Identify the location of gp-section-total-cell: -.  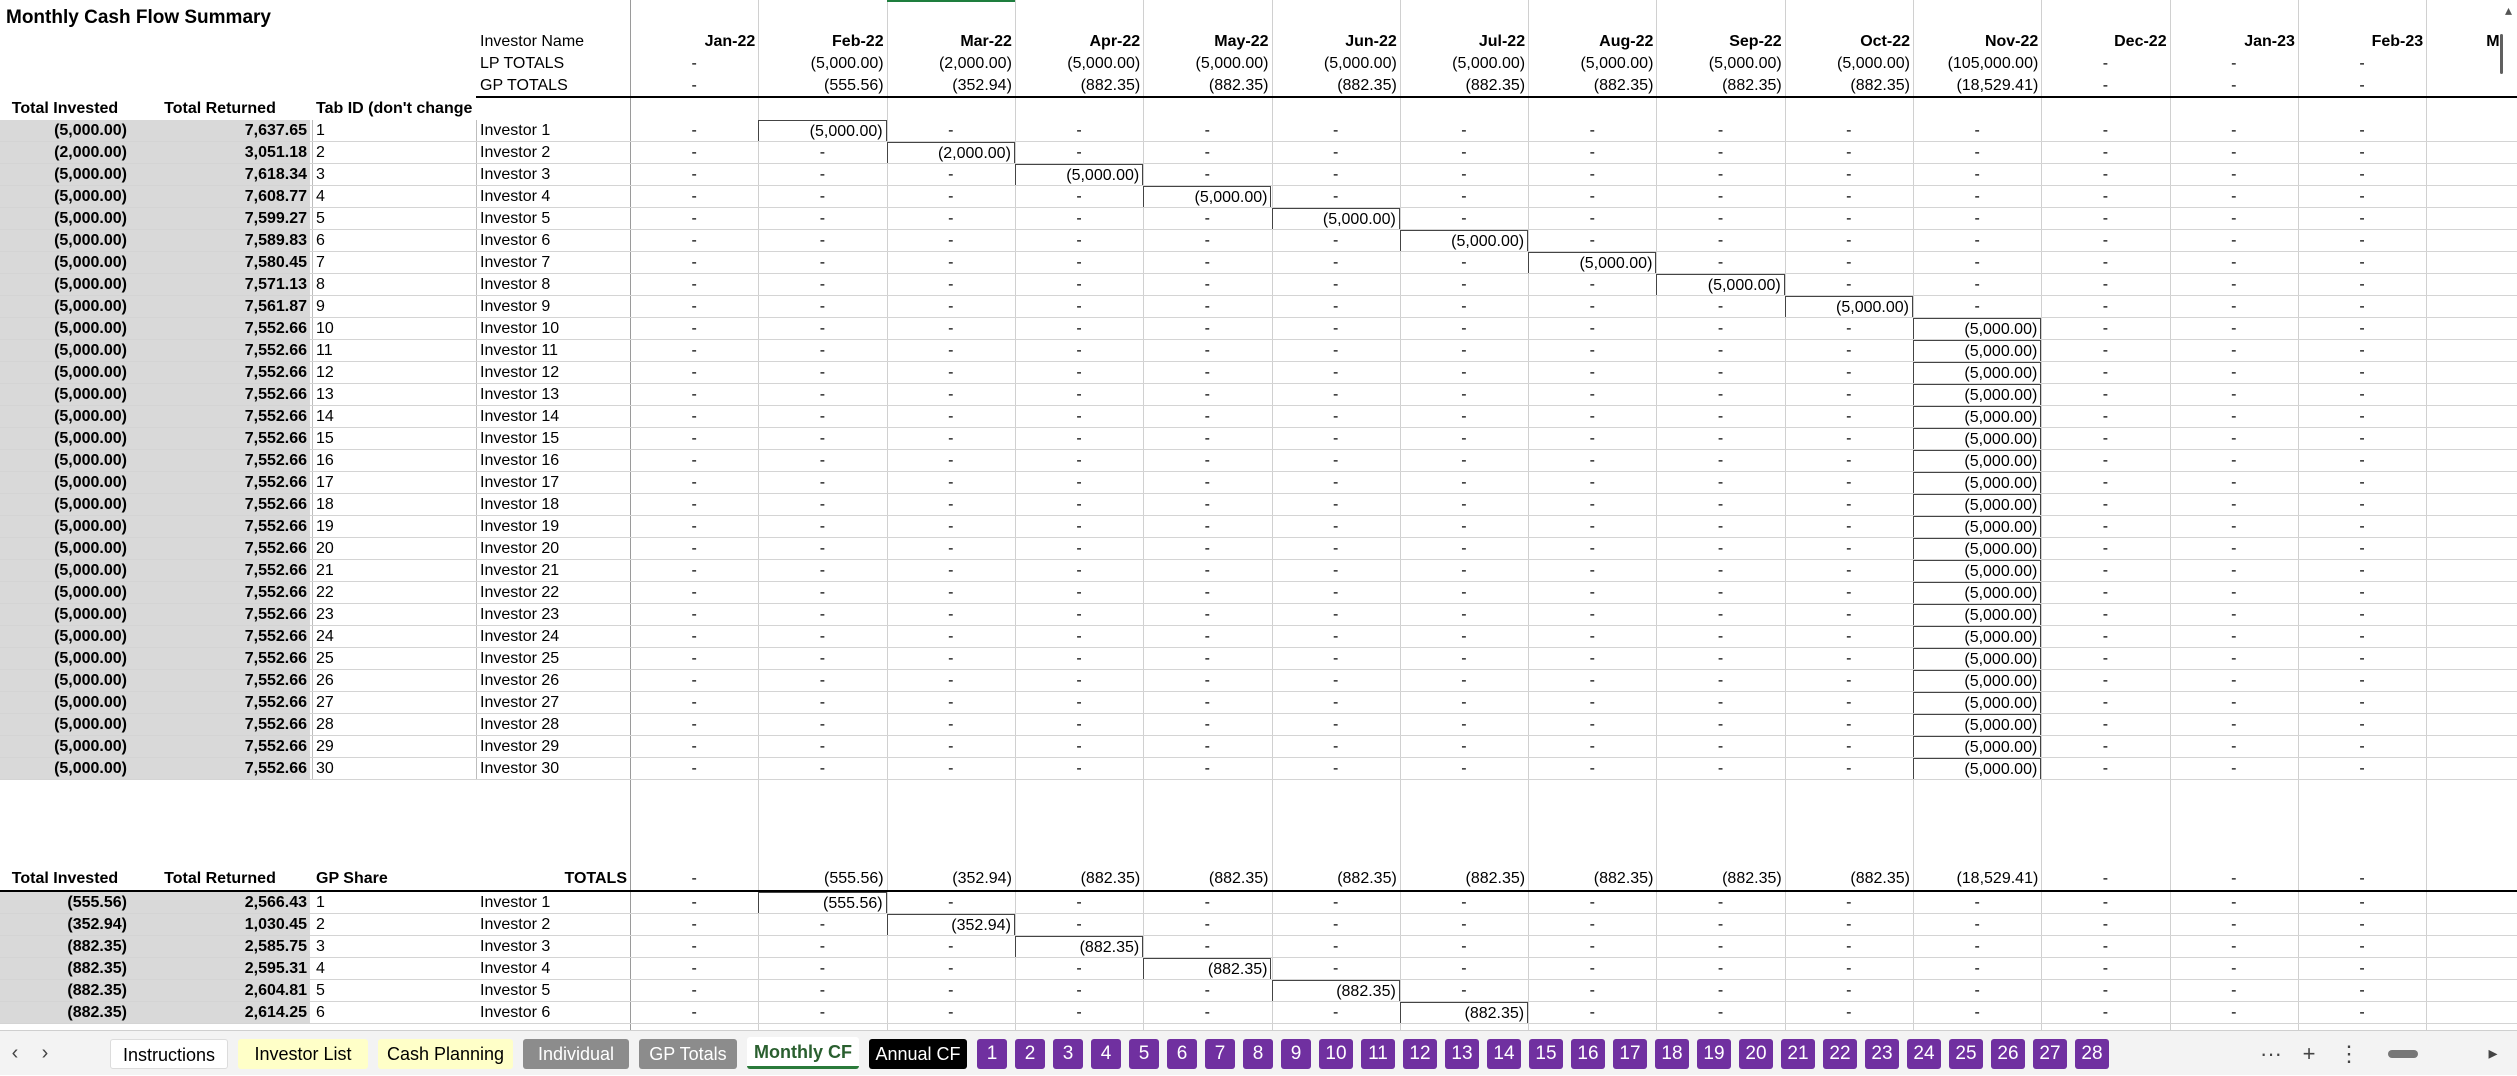
(694, 879).